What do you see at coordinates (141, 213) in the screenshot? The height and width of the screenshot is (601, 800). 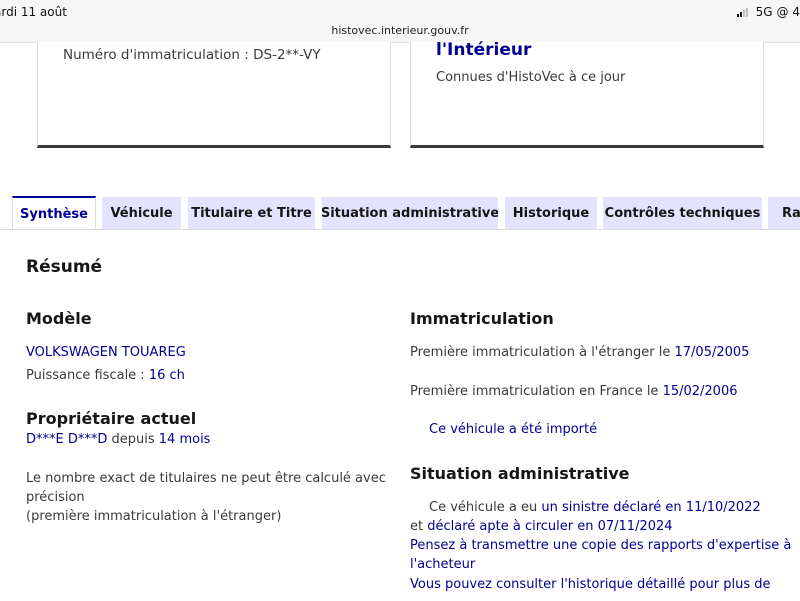 I see `tab-vehicule: Véhicule` at bounding box center [141, 213].